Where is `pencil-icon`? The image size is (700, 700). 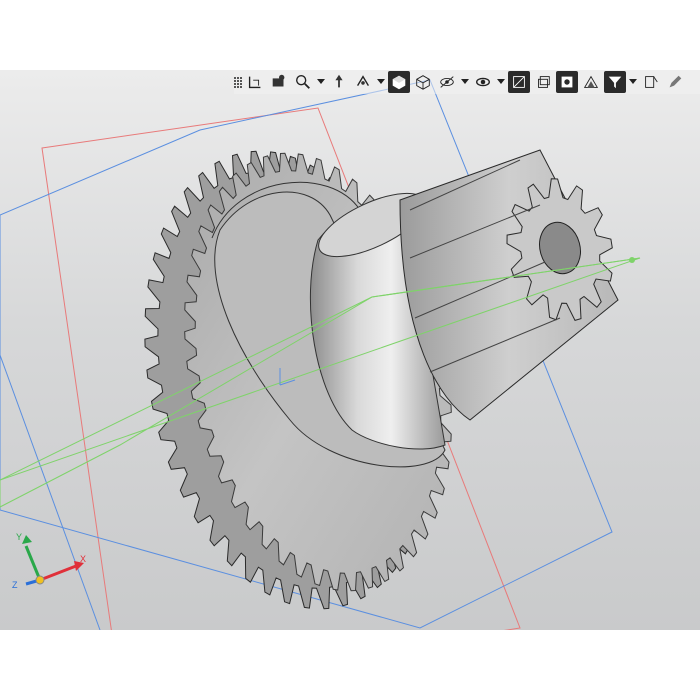 pencil-icon is located at coordinates (675, 81).